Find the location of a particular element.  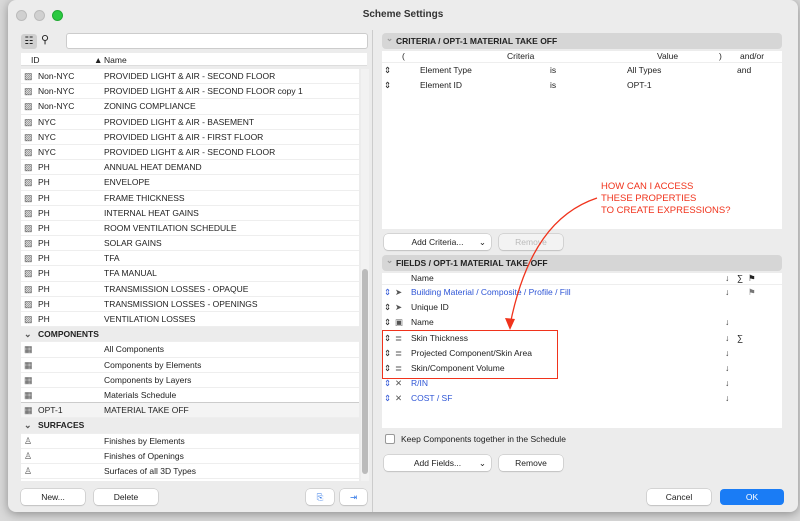

annotation-line: THESE PROPERTIES is located at coordinates (649, 198).